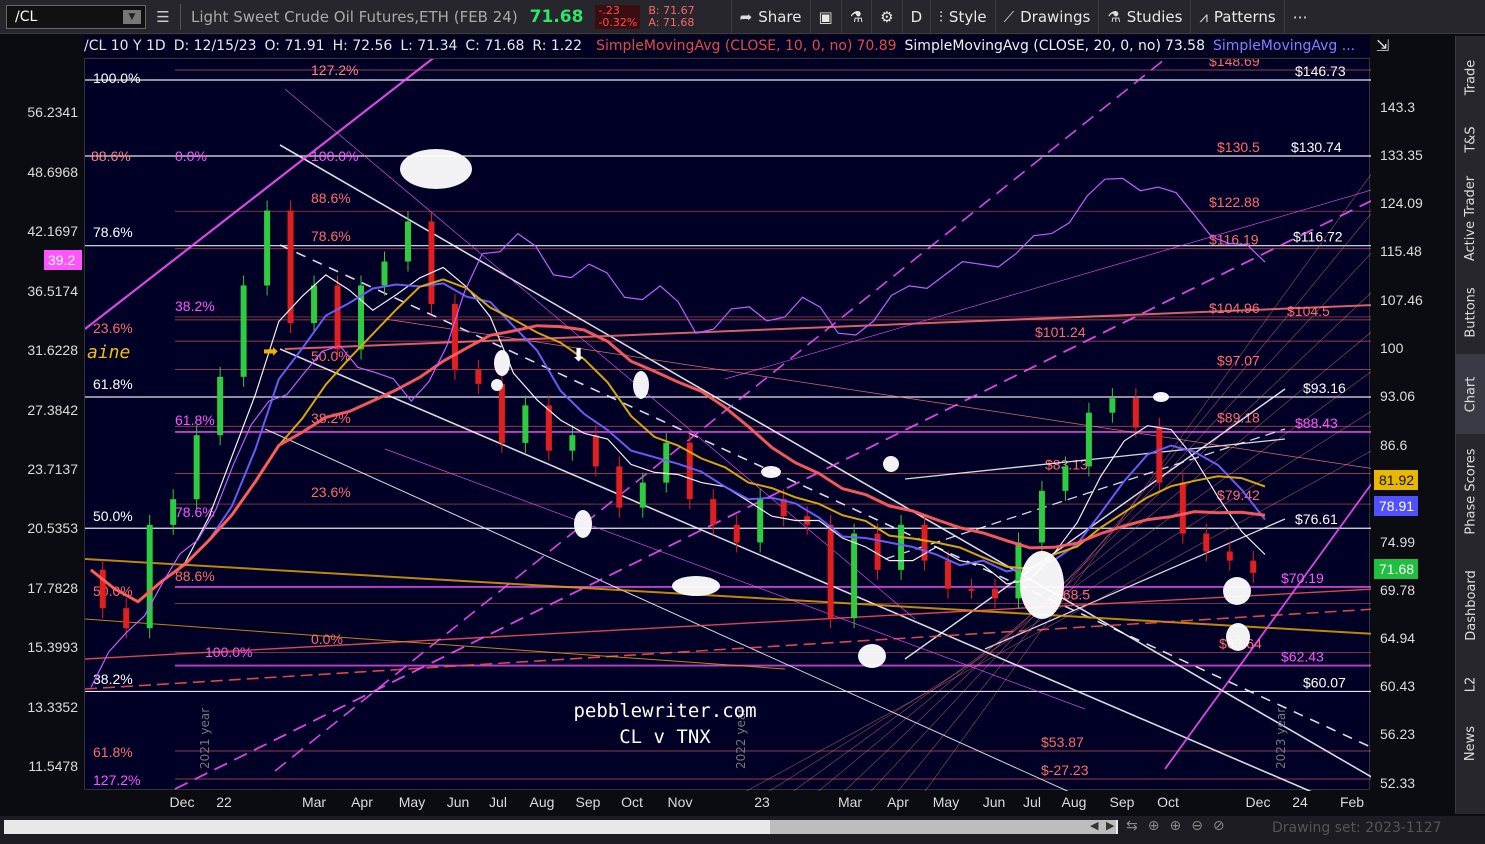 The height and width of the screenshot is (844, 1485). Describe the element at coordinates (1055, 16) in the screenshot. I see `drawings-label: Drawings` at that location.